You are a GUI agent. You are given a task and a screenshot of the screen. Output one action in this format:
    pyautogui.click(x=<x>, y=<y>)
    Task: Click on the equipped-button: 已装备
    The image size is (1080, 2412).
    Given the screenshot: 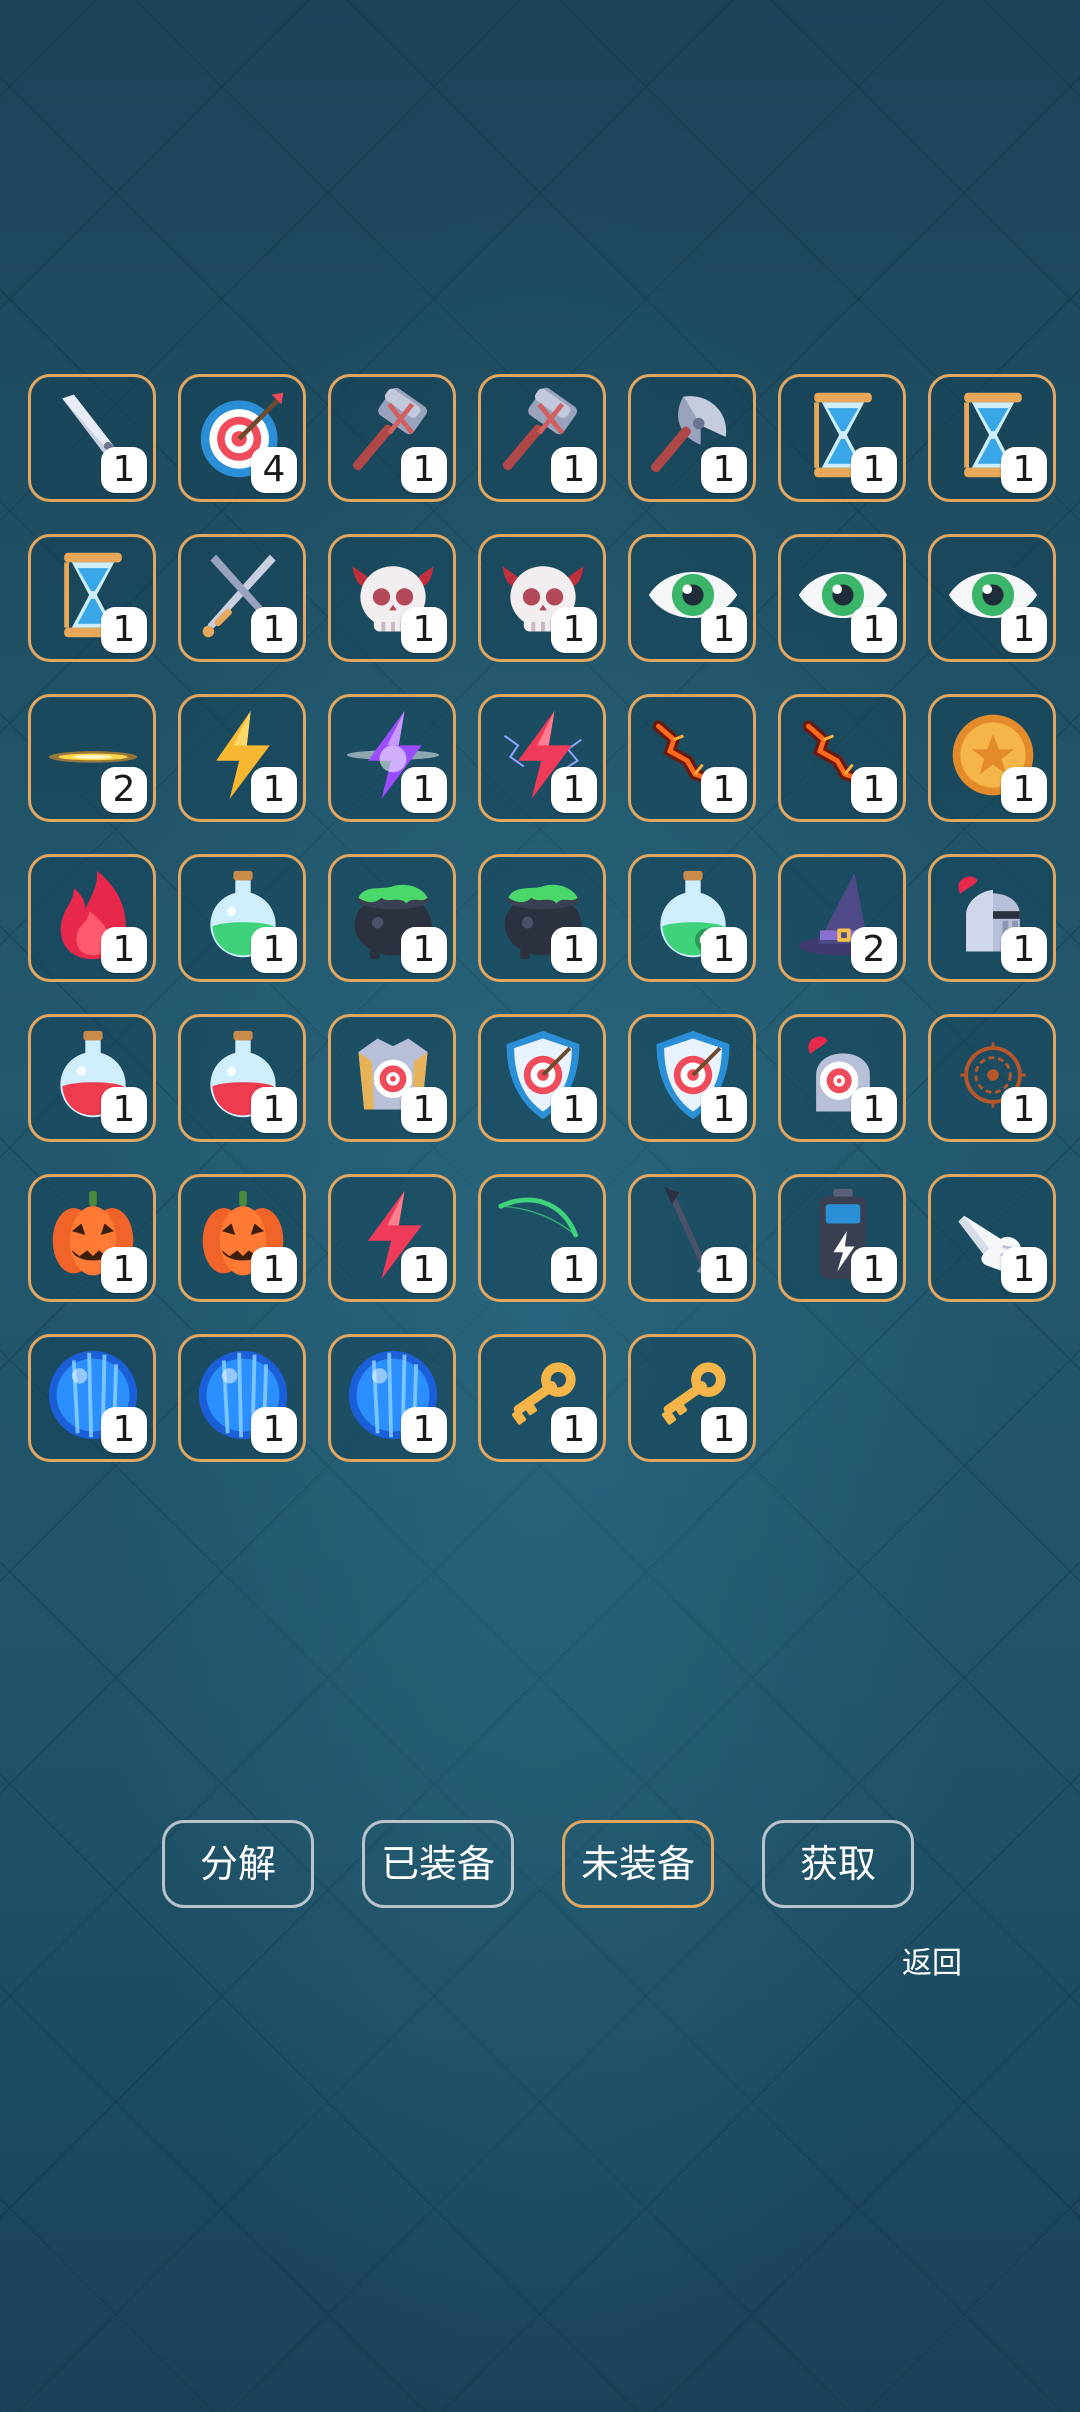 What is the action you would take?
    pyautogui.click(x=438, y=1864)
    